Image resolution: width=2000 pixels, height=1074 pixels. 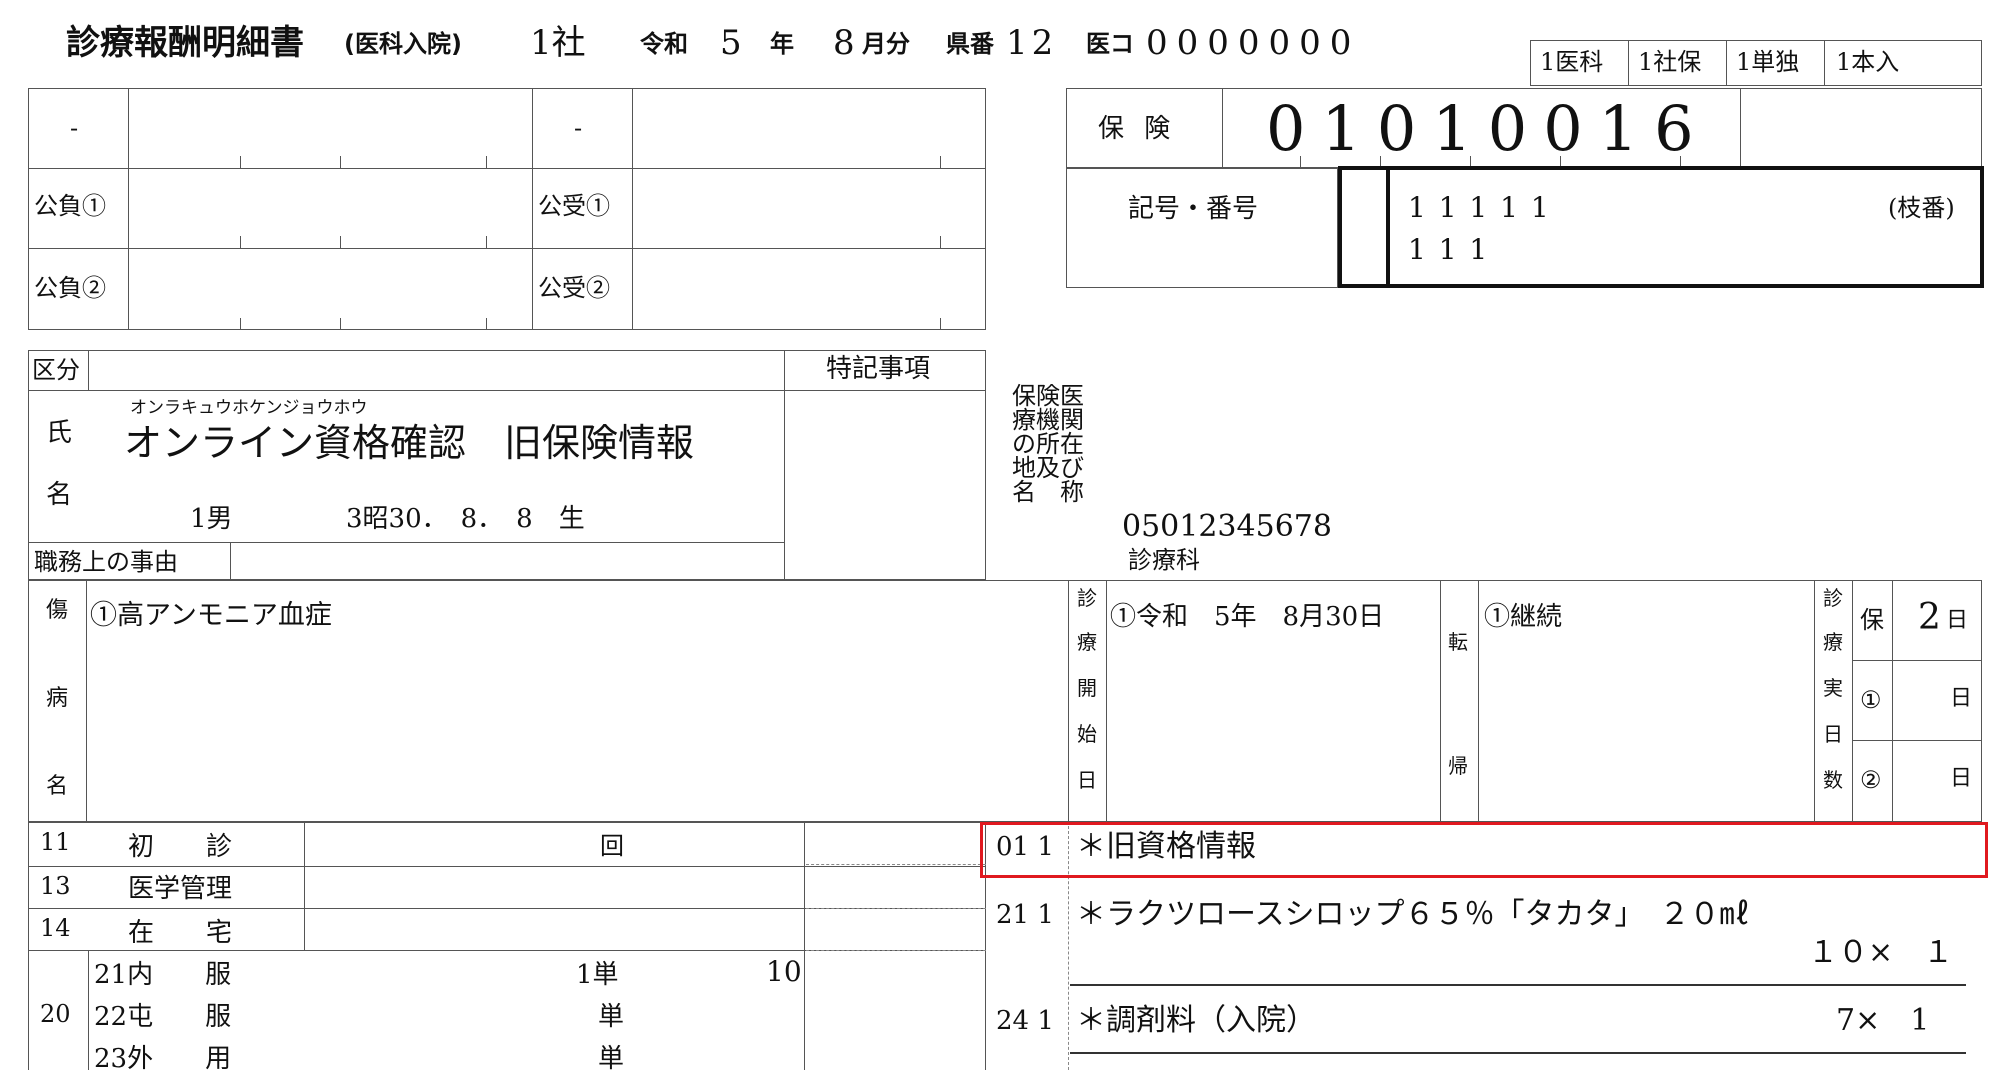 I want to click on shokumu-label: 職務上の事由, so click(x=106, y=562).